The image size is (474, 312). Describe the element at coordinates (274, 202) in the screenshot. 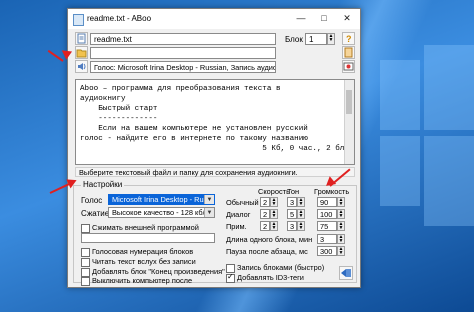

I see `speed-normal-spinner: ▲ ▼` at that location.